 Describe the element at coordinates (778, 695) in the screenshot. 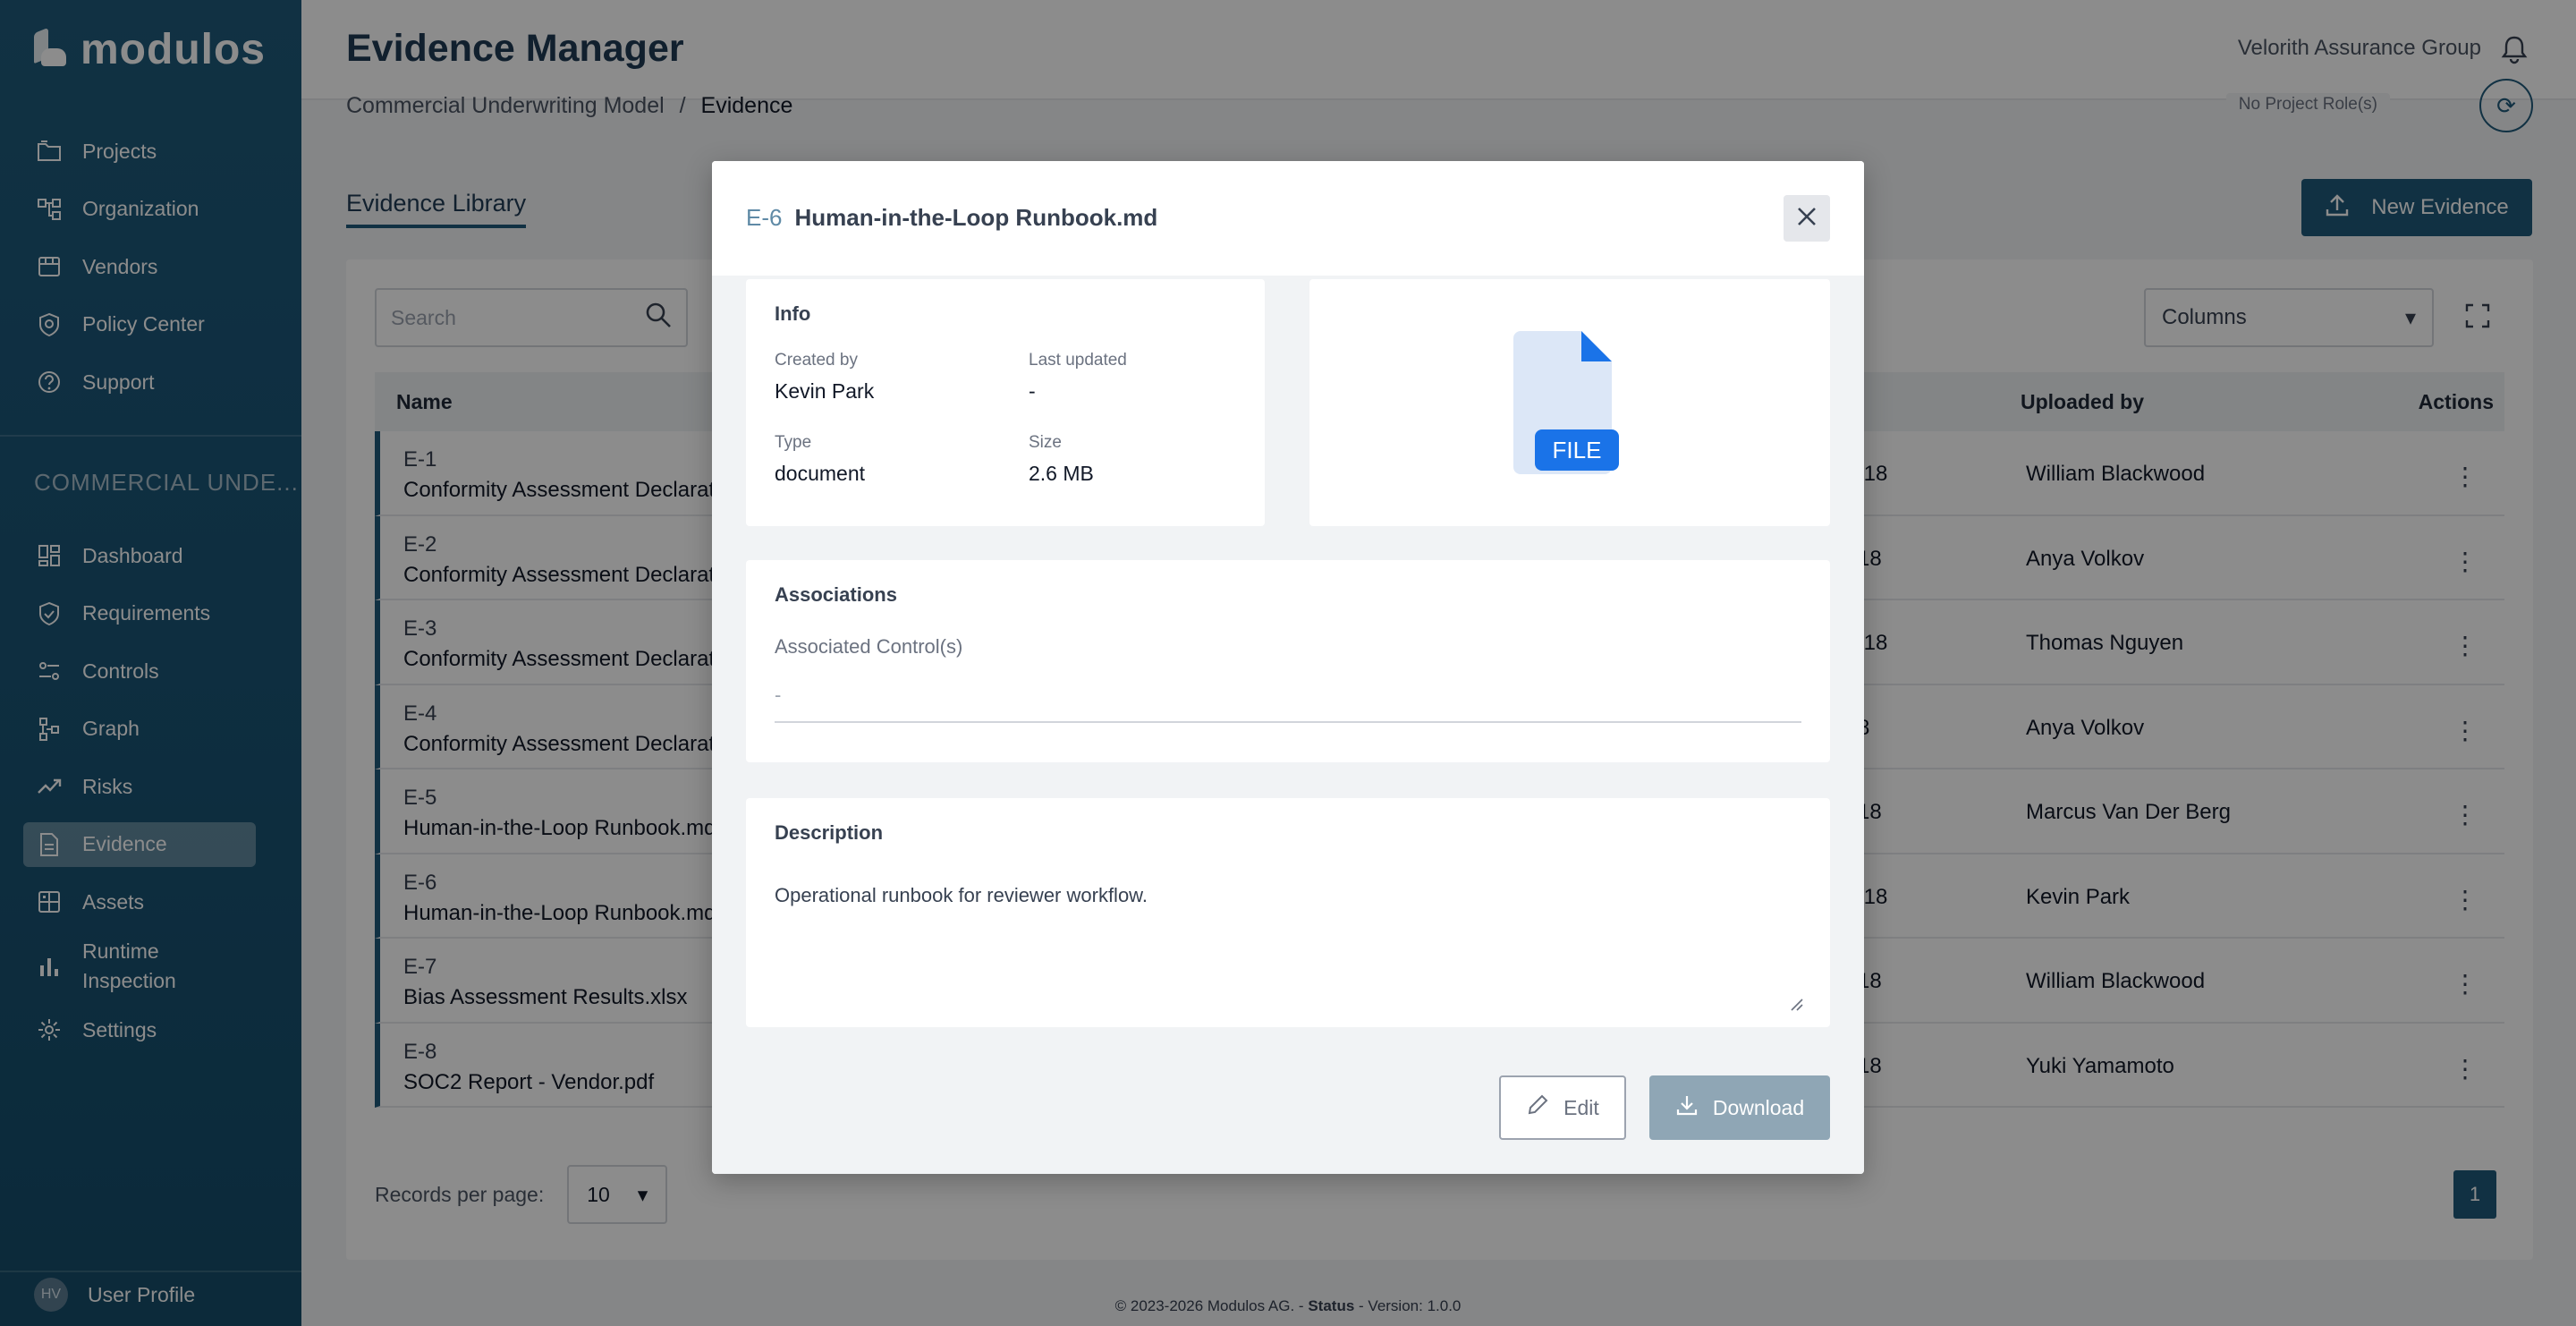

I see `associated-controls-field: -` at that location.